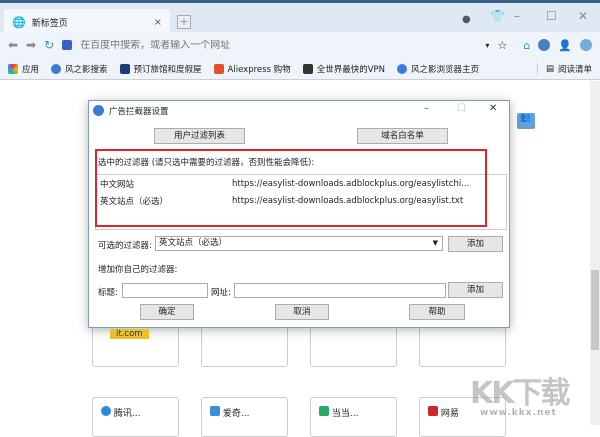 The height and width of the screenshot is (437, 600). I want to click on customize-icon: 👥, so click(526, 121).